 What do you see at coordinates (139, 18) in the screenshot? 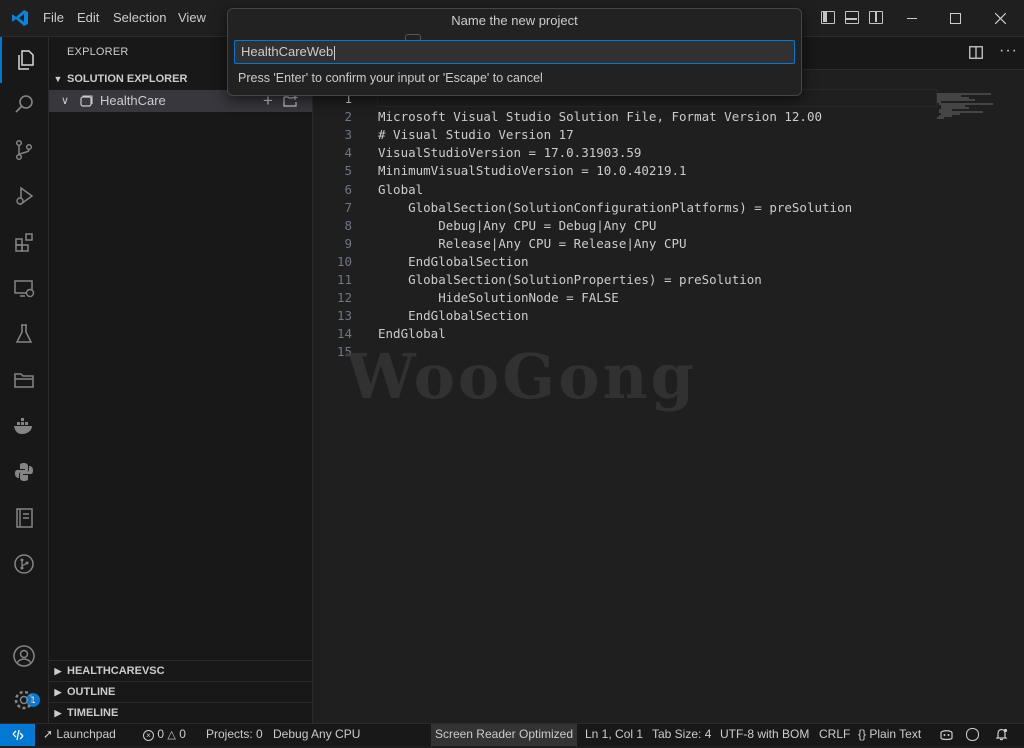
I see `menu-selection: Selection` at bounding box center [139, 18].